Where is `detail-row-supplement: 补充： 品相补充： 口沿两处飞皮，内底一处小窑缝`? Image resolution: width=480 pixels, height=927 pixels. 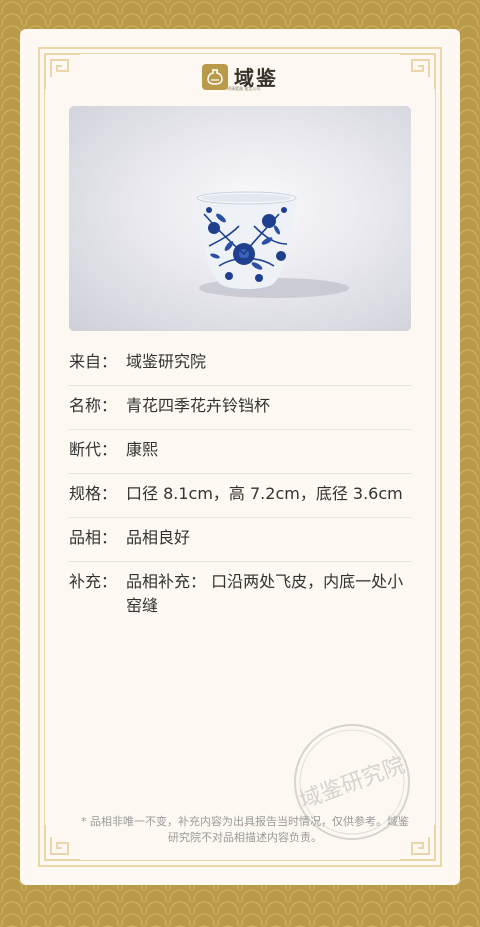
detail-row-supplement: 补充： 品相补充： 口沿两处飞皮，内底一处小窑缝 is located at coordinates (240, 595).